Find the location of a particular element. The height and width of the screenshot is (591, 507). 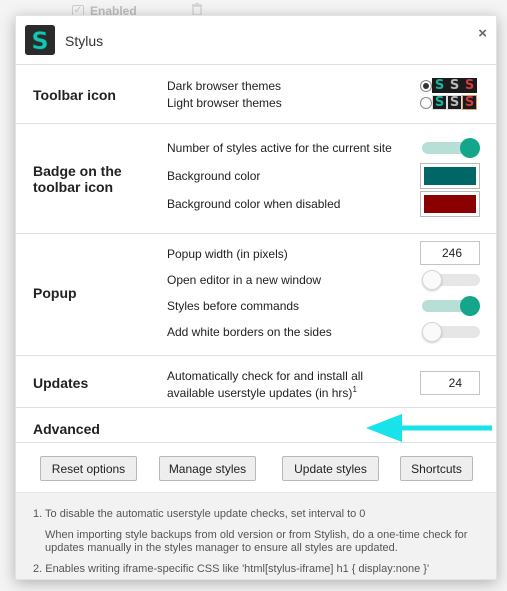

update-styles-button: Update styles is located at coordinates (330, 468).